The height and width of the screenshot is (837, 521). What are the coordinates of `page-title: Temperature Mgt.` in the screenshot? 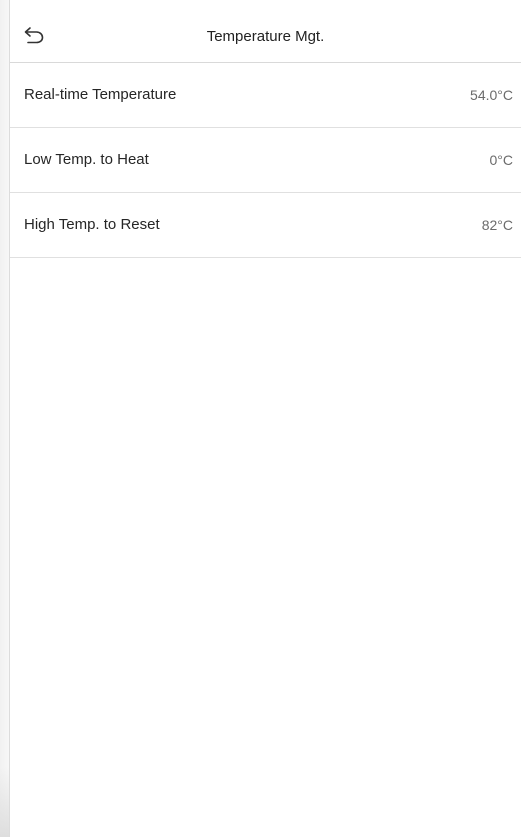 It's located at (265, 36).